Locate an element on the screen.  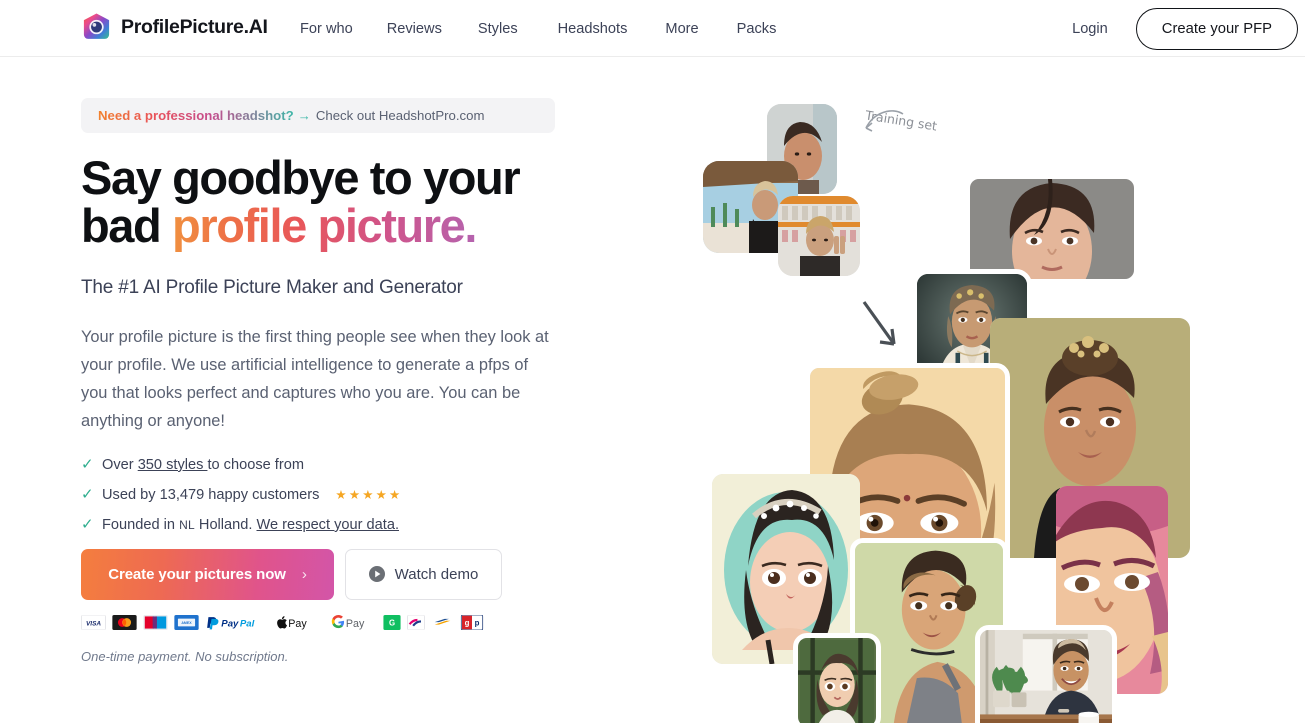
create-your-pfp-button: Create your PFP is located at coordinates (1216, 28).